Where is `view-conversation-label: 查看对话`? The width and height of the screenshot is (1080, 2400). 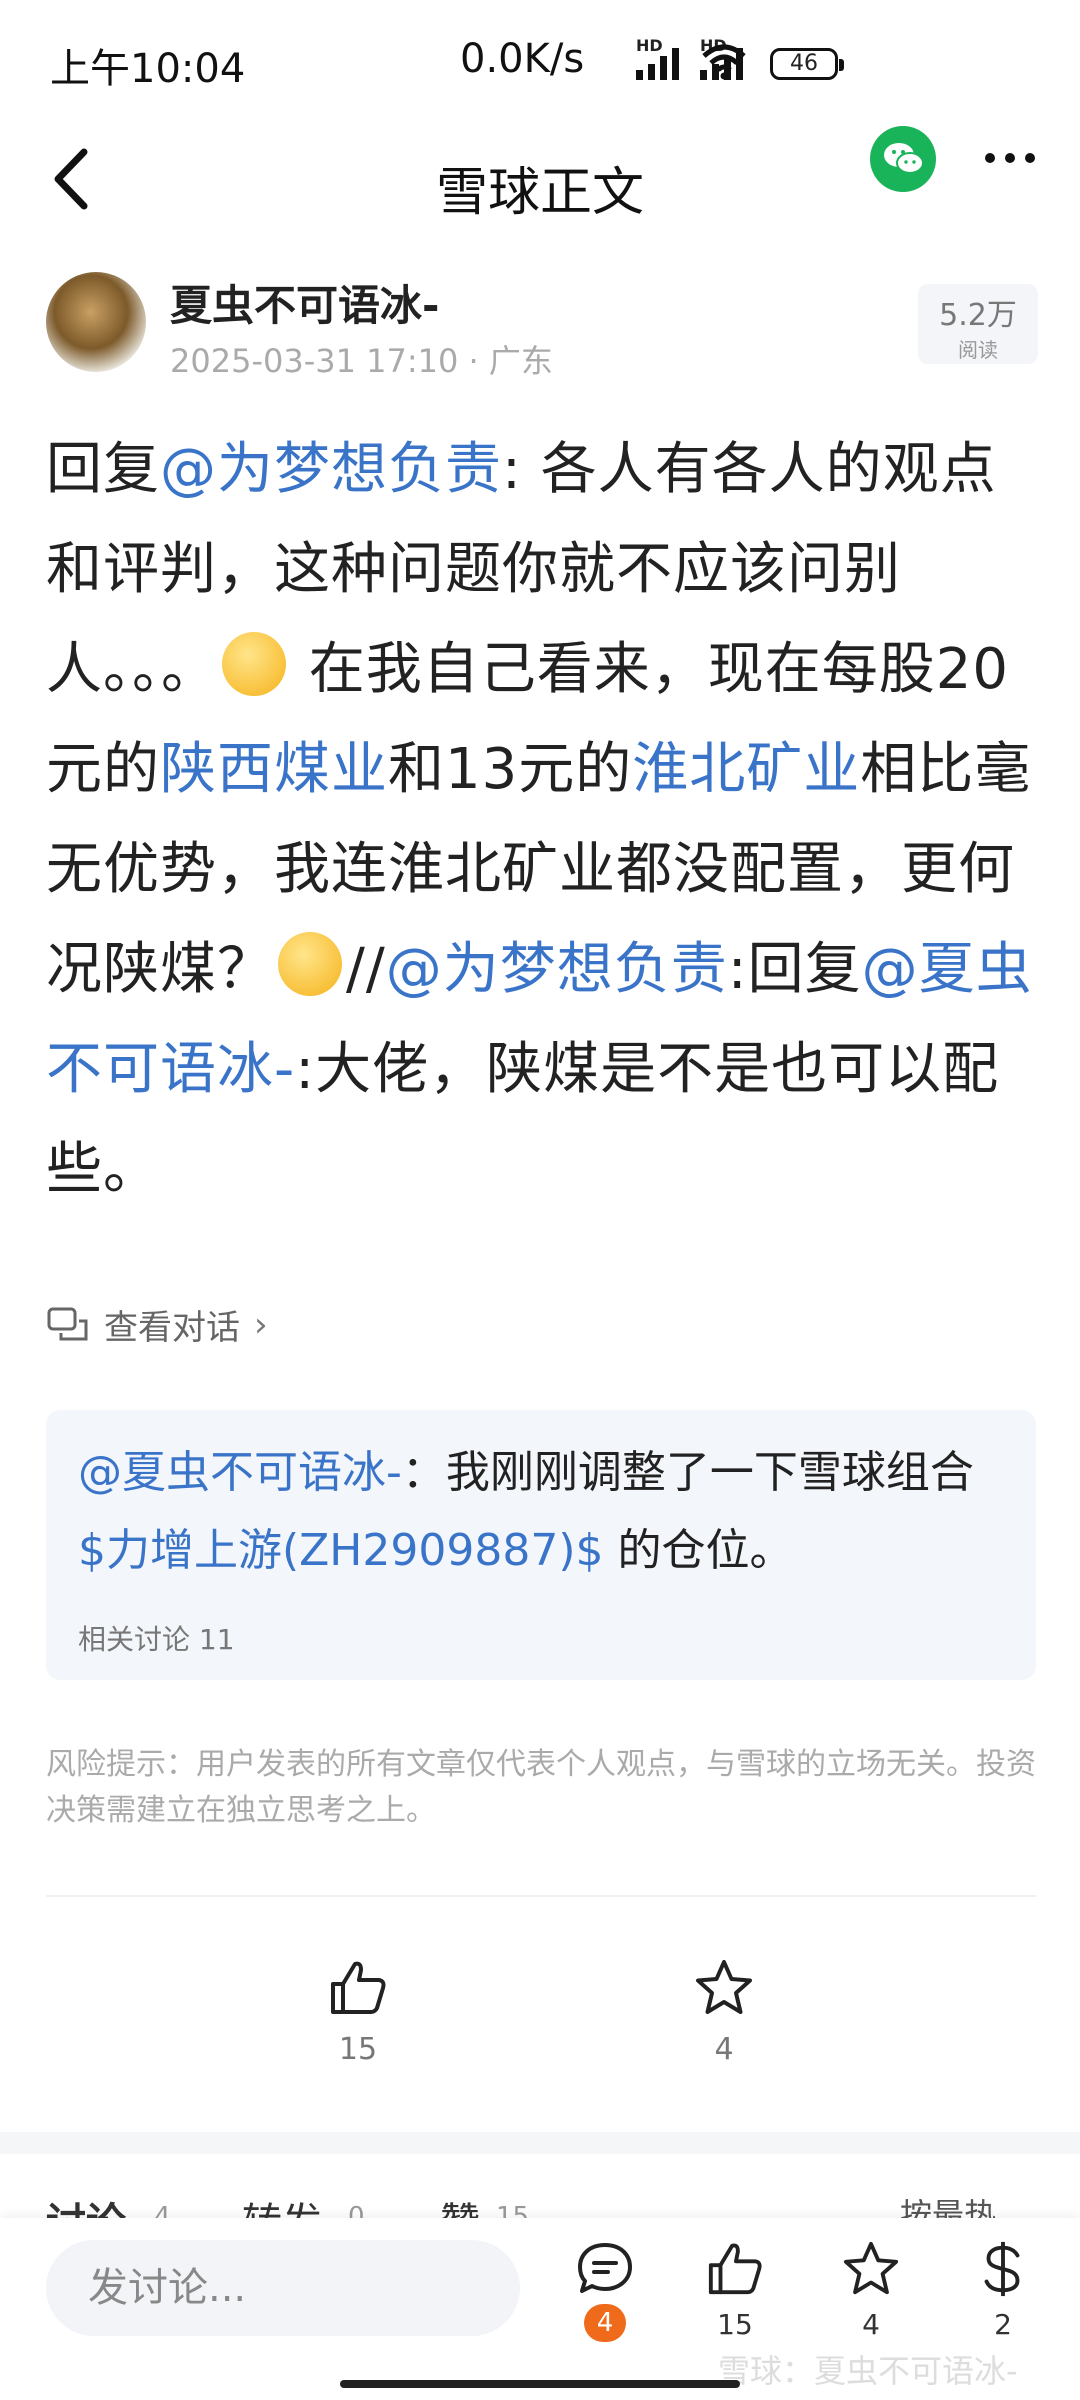 view-conversation-label: 查看对话 is located at coordinates (172, 1328).